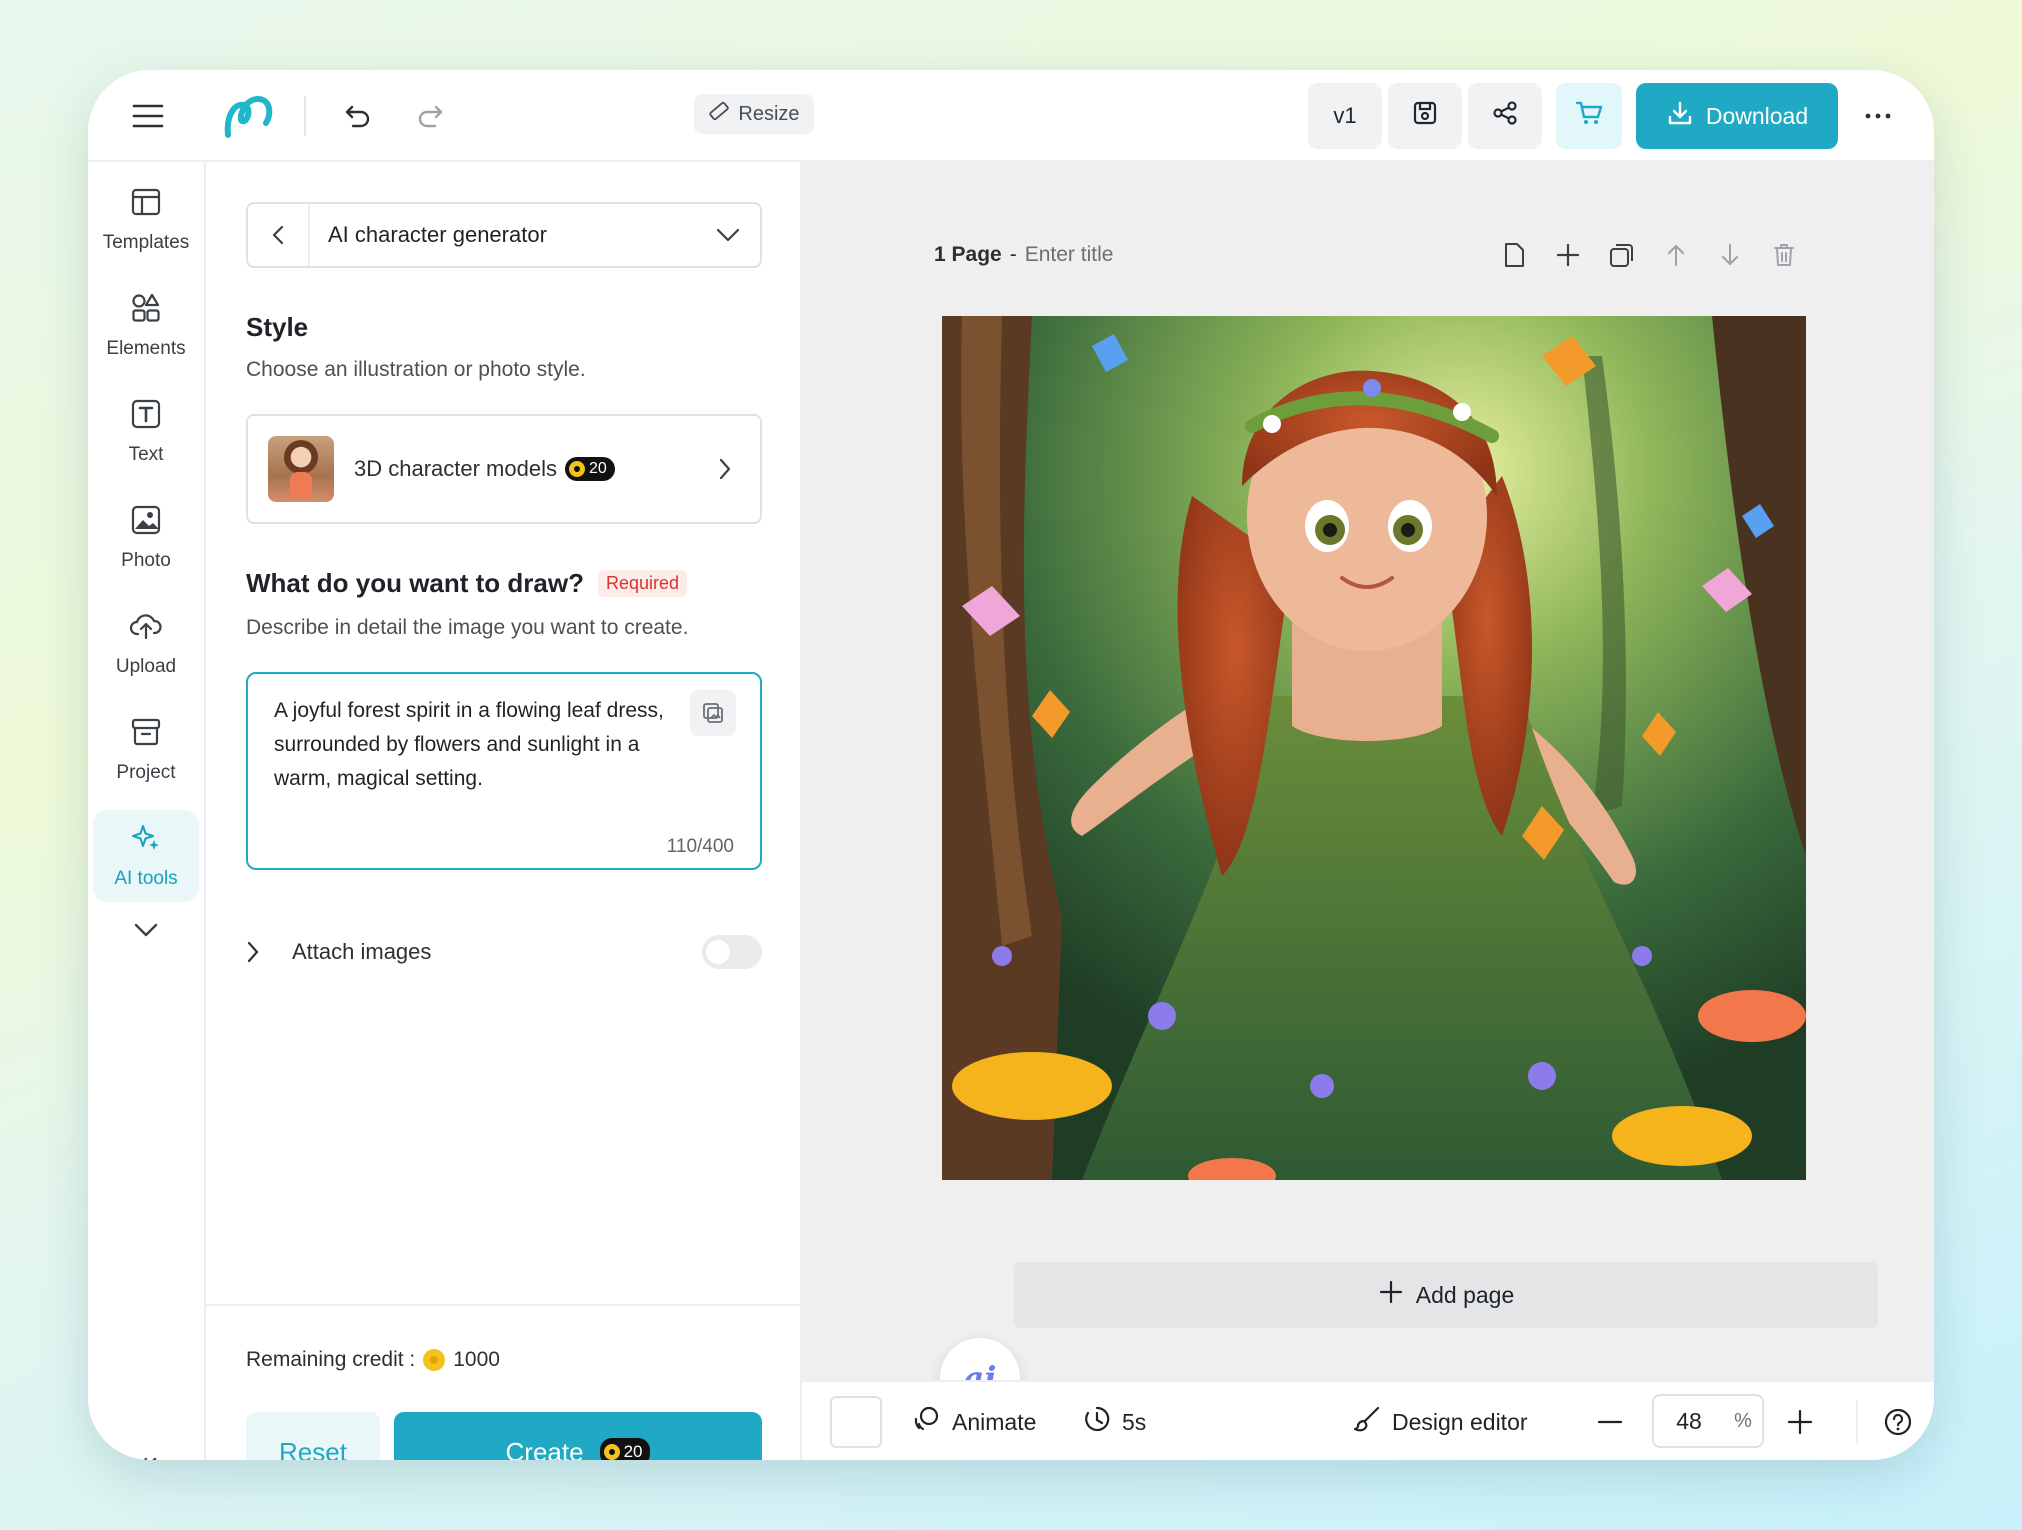 The image size is (2022, 1530). I want to click on design-editor-button: Design editor, so click(1440, 1422).